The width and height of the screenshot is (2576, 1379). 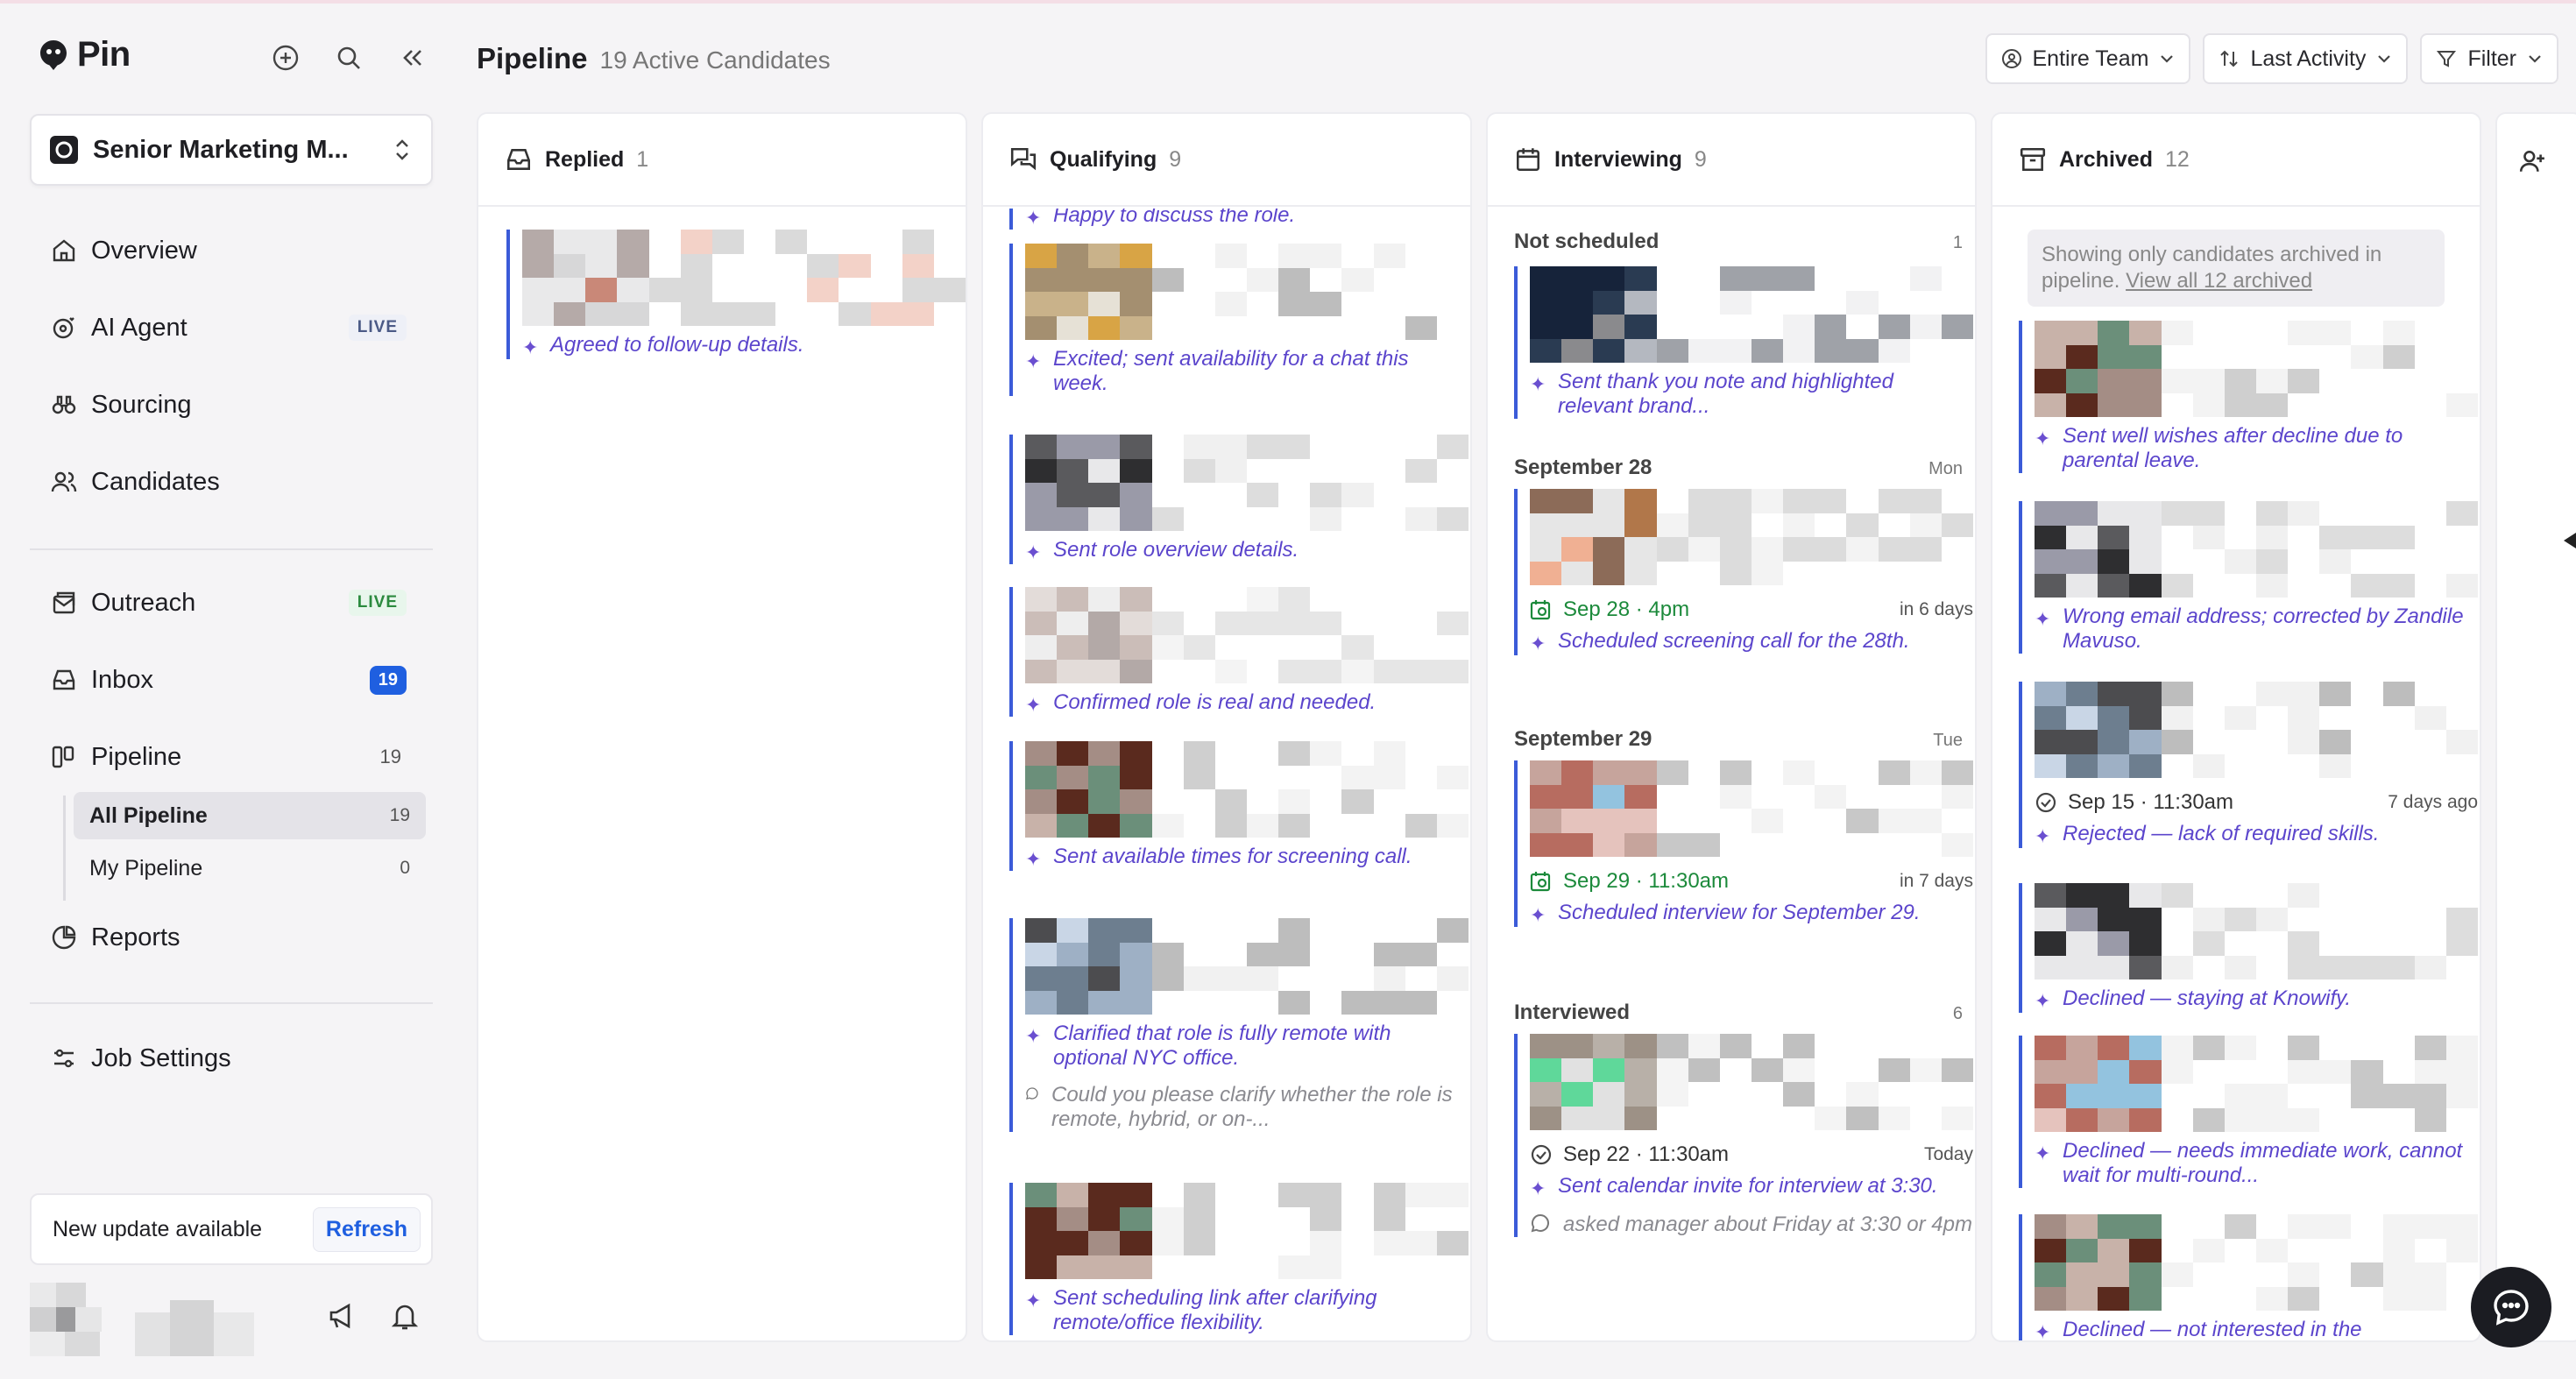 I want to click on nav-pipeline: Pipeline 19, so click(x=231, y=757).